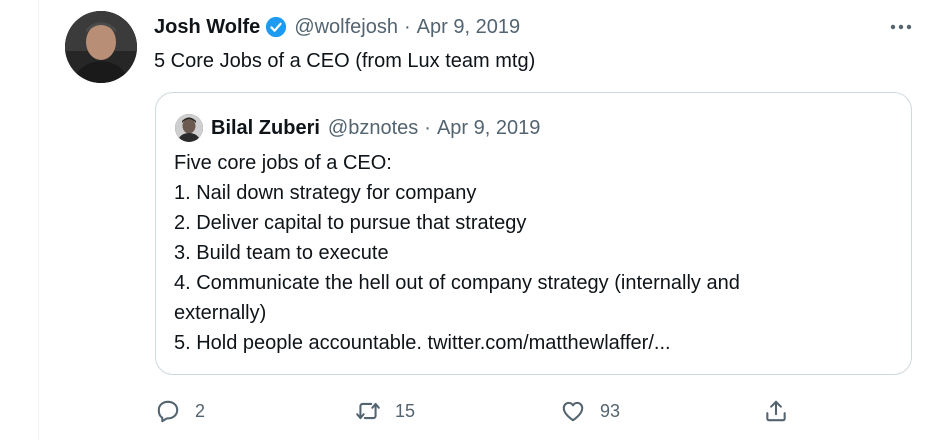 The height and width of the screenshot is (440, 936). I want to click on quoted-text-line: externally), so click(220, 313).